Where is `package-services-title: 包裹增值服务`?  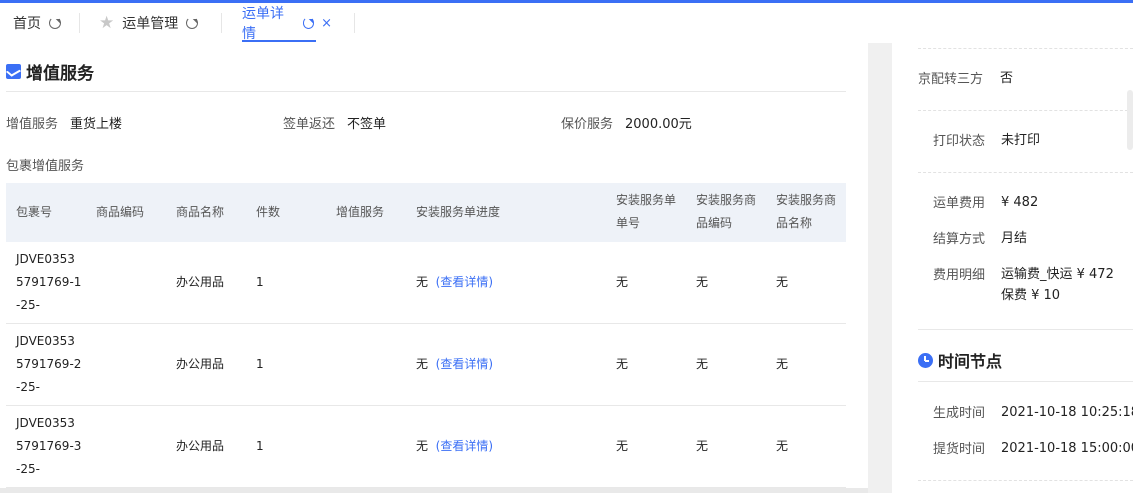 package-services-title: 包裹增值服务 is located at coordinates (45, 166).